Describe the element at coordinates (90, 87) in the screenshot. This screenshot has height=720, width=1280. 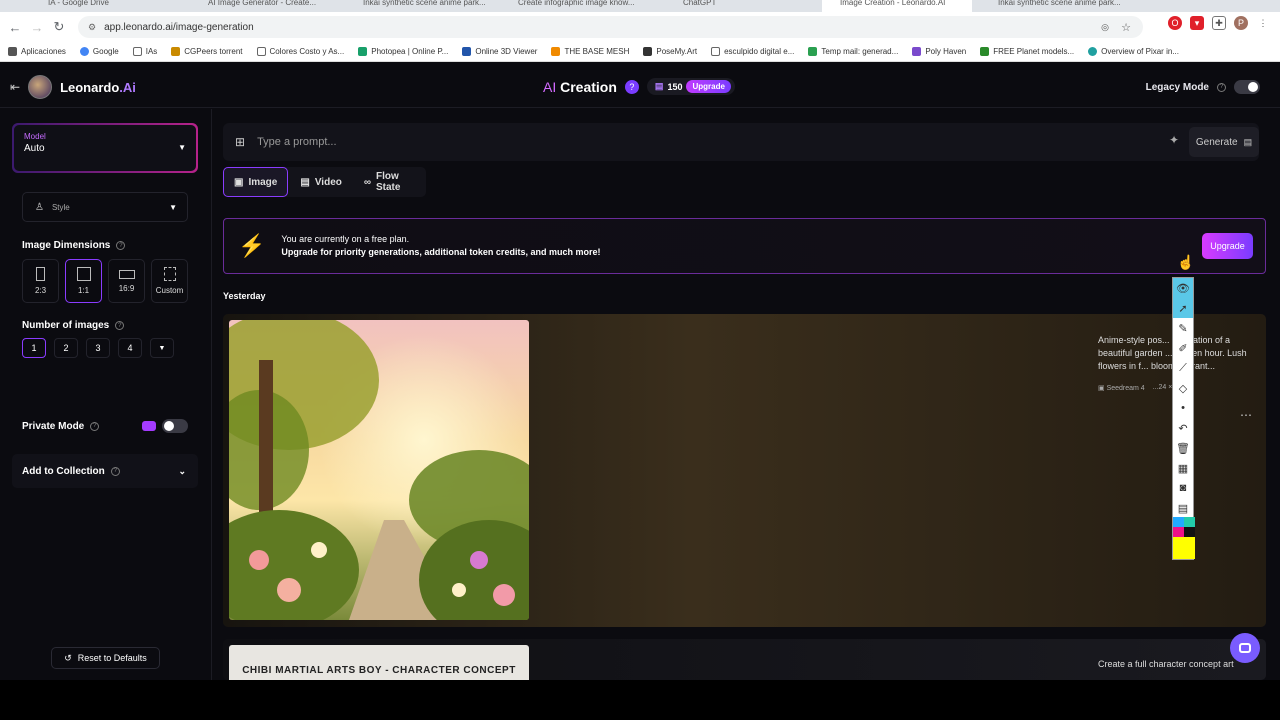
I see `brand-text: Leonardo` at that location.